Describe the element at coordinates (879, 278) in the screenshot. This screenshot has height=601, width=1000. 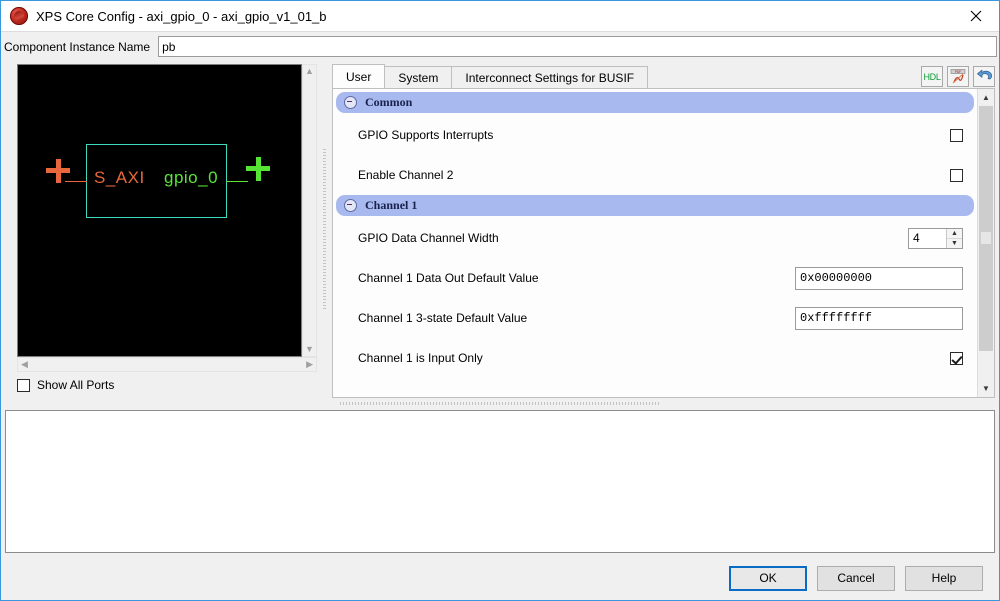
I see `channel-1-data-out-default-input` at that location.